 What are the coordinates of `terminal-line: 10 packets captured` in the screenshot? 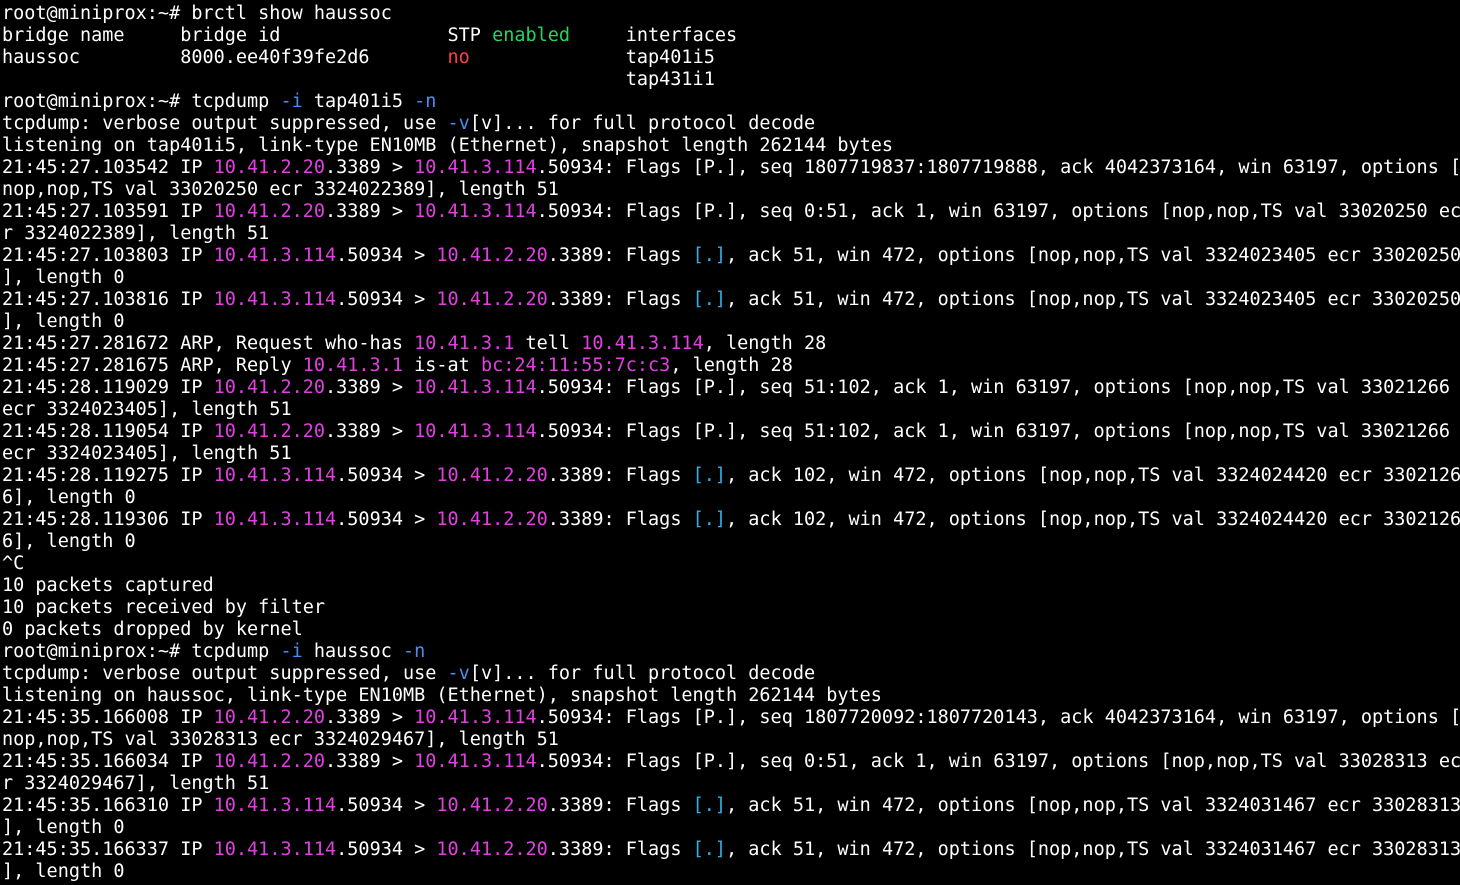 It's located at (731, 586).